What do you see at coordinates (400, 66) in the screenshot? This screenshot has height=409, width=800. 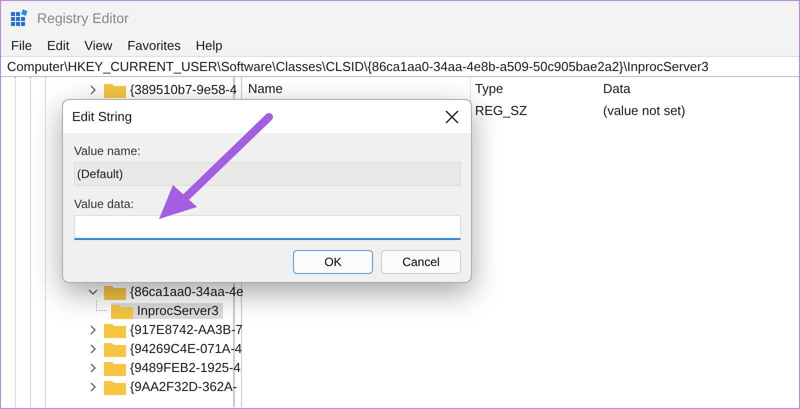 I see `address-bar: Computer\HKEY_CURRENT_USER\Software\Classes\CLSID\{86ca1aa0-34aa-4e8b-a509-50c905bae2a2}\InprocServer3` at bounding box center [400, 66].